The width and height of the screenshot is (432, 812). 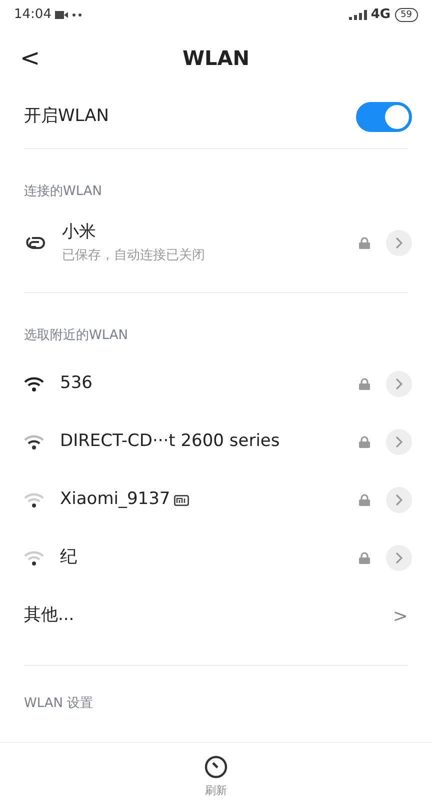 I want to click on more-icon, so click(x=77, y=15).